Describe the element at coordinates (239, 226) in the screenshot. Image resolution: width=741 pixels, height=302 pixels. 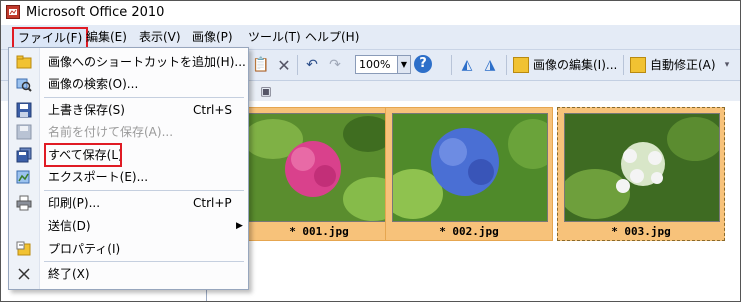
I see `submenu-arrow-icon: ▶` at that location.